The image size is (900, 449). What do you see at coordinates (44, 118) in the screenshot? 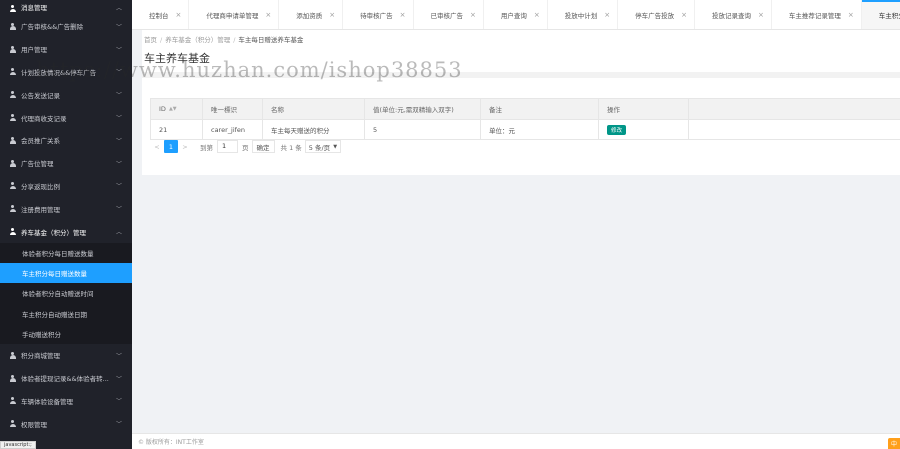
I see `sidebar-item-label: 代理商收支记录` at bounding box center [44, 118].